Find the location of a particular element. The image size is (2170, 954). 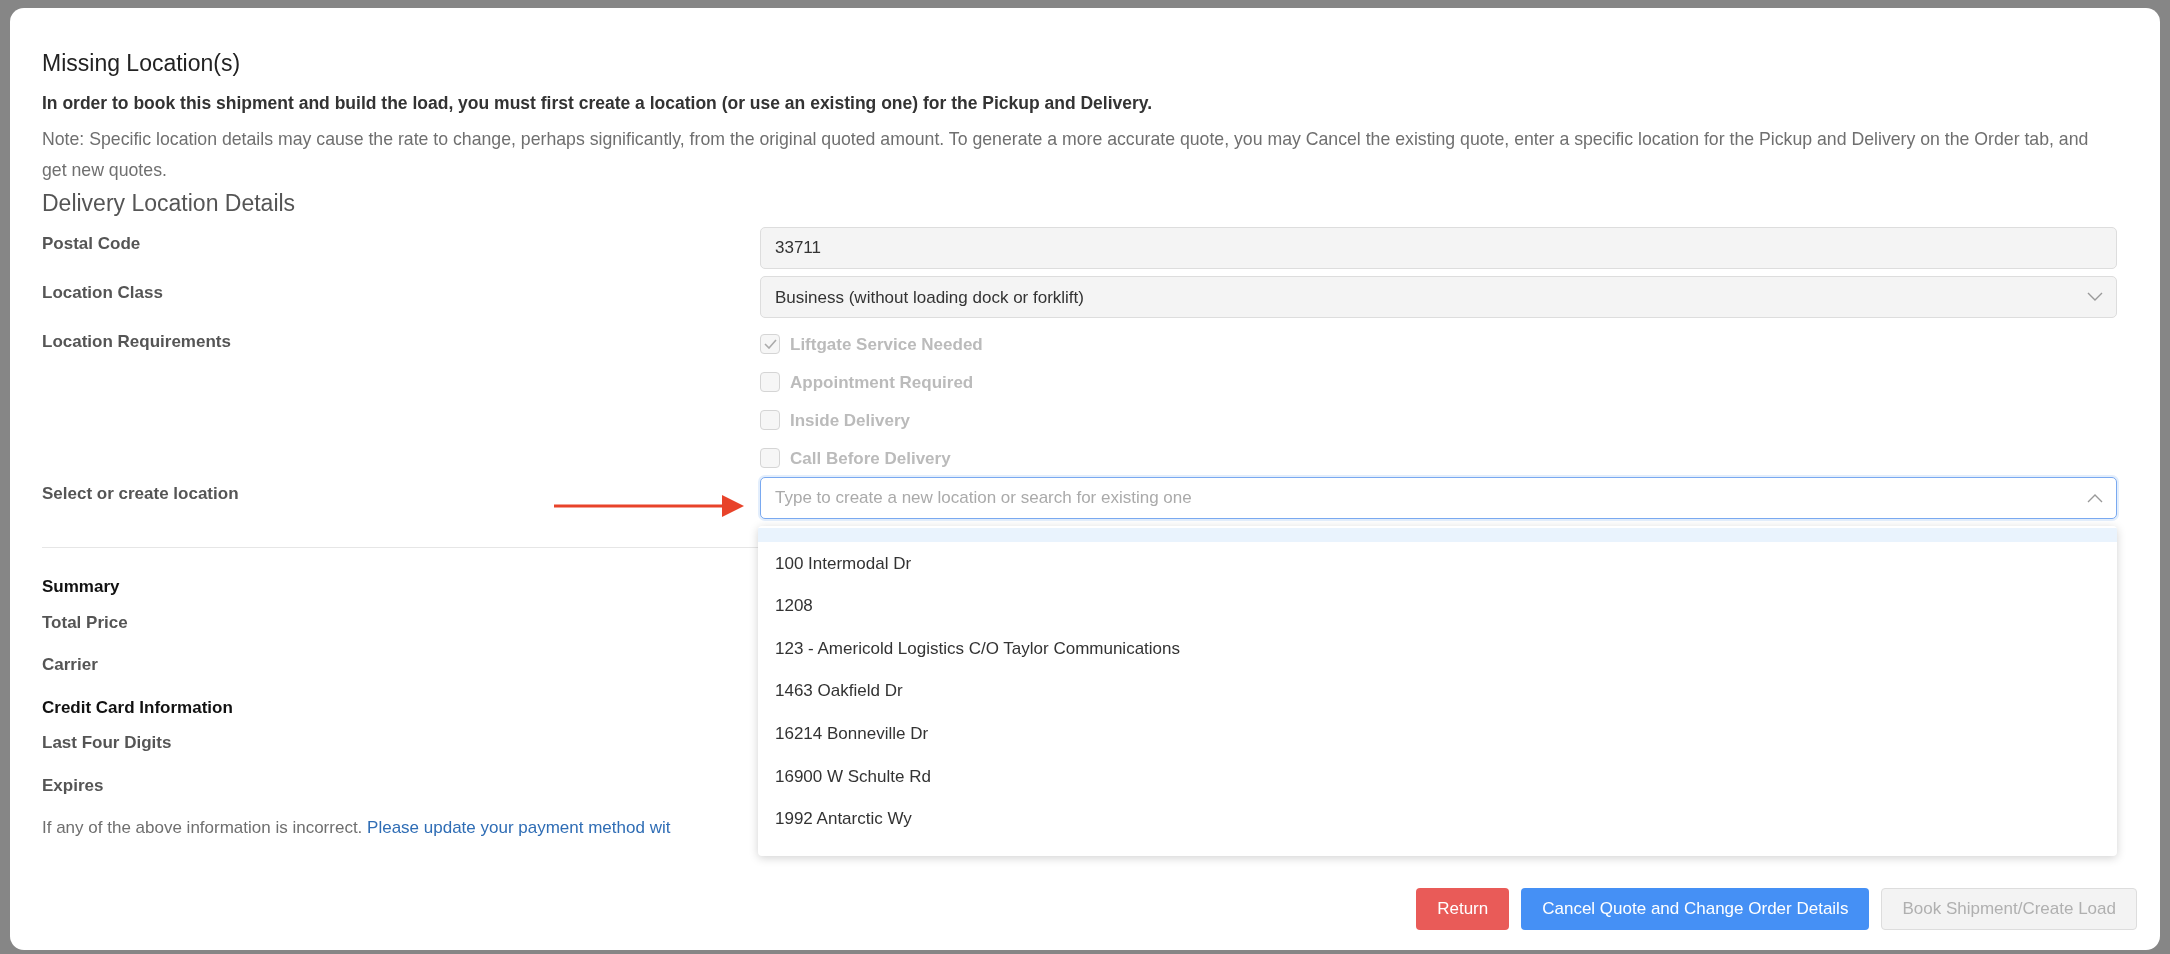

checkbox-label: Inside Delivery is located at coordinates (850, 420).